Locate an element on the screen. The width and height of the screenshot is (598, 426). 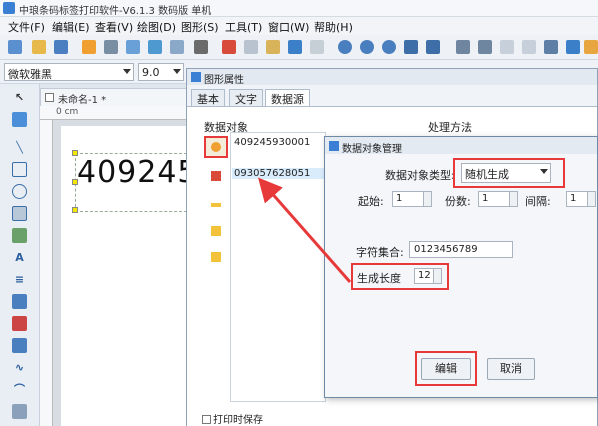
line-icon: ╲ is located at coordinates (19, 147).